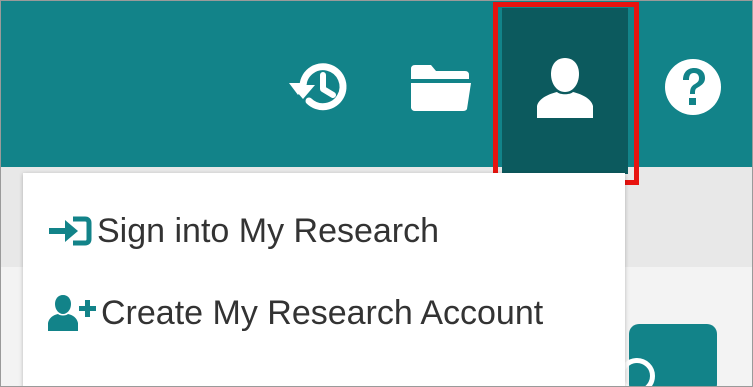 The width and height of the screenshot is (753, 387). I want to click on folder-button, so click(441, 87).